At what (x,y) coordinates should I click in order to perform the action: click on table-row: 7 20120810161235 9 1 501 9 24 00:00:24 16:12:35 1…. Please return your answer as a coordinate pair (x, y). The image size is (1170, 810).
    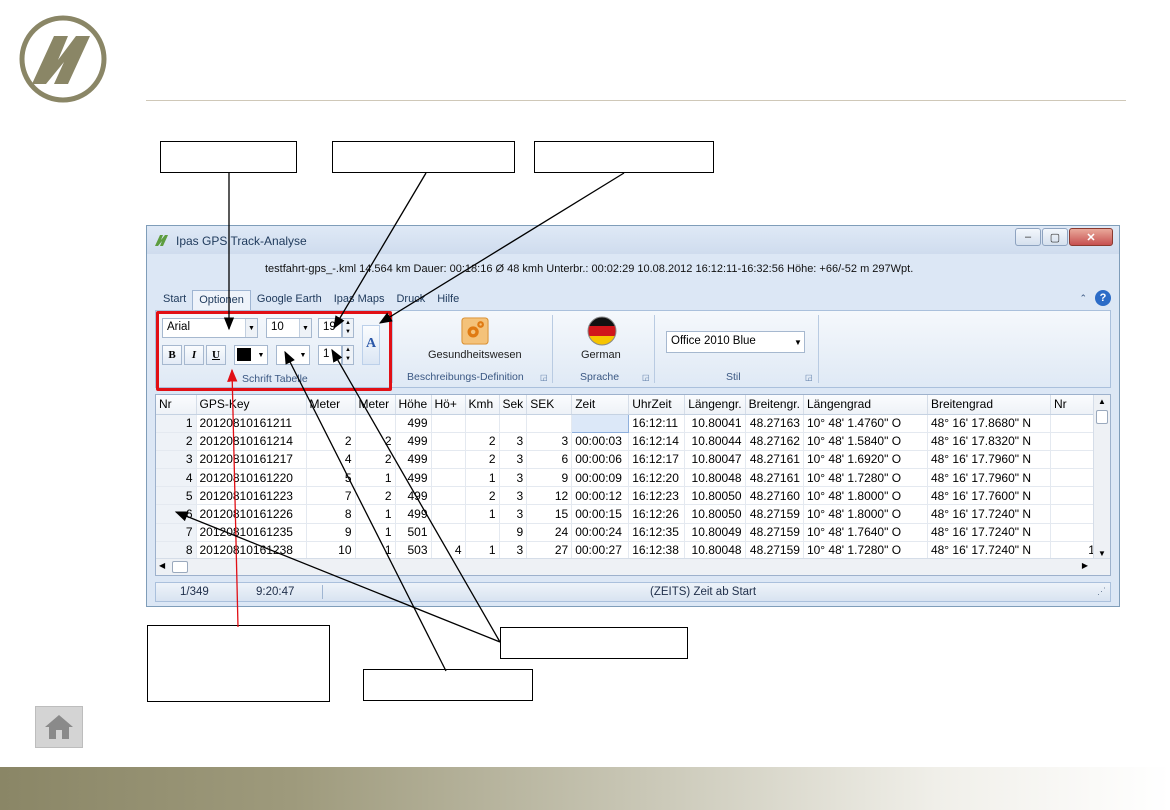
    Looking at the image, I should click on (627, 532).